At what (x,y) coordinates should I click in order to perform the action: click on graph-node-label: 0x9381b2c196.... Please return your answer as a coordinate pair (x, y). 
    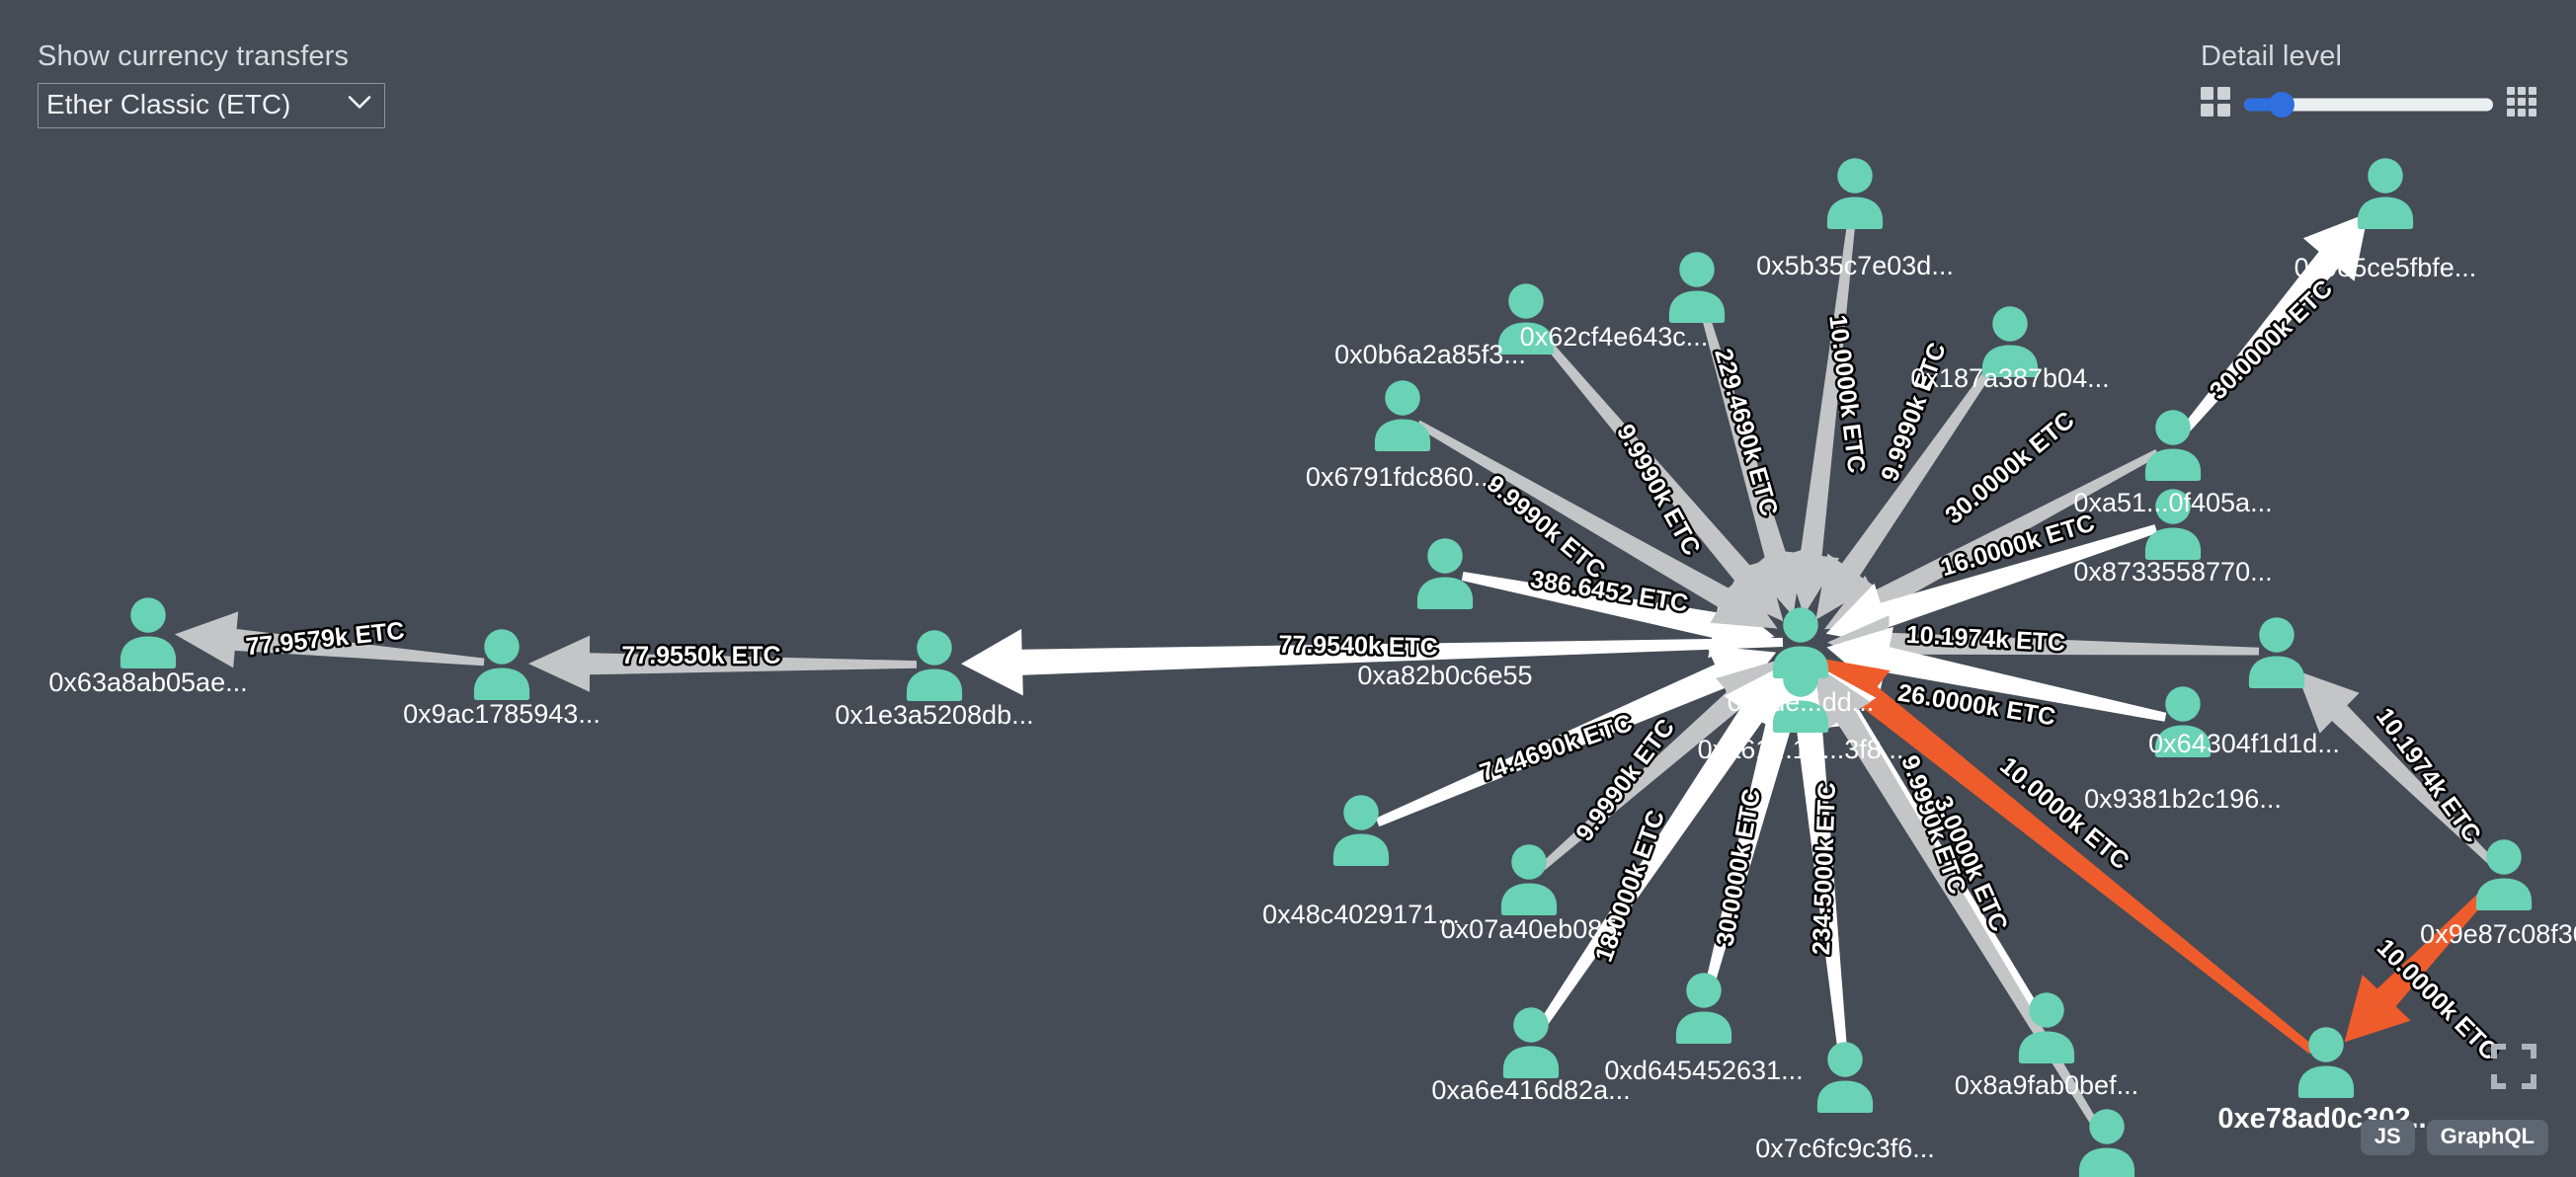
    Looking at the image, I should click on (2183, 799).